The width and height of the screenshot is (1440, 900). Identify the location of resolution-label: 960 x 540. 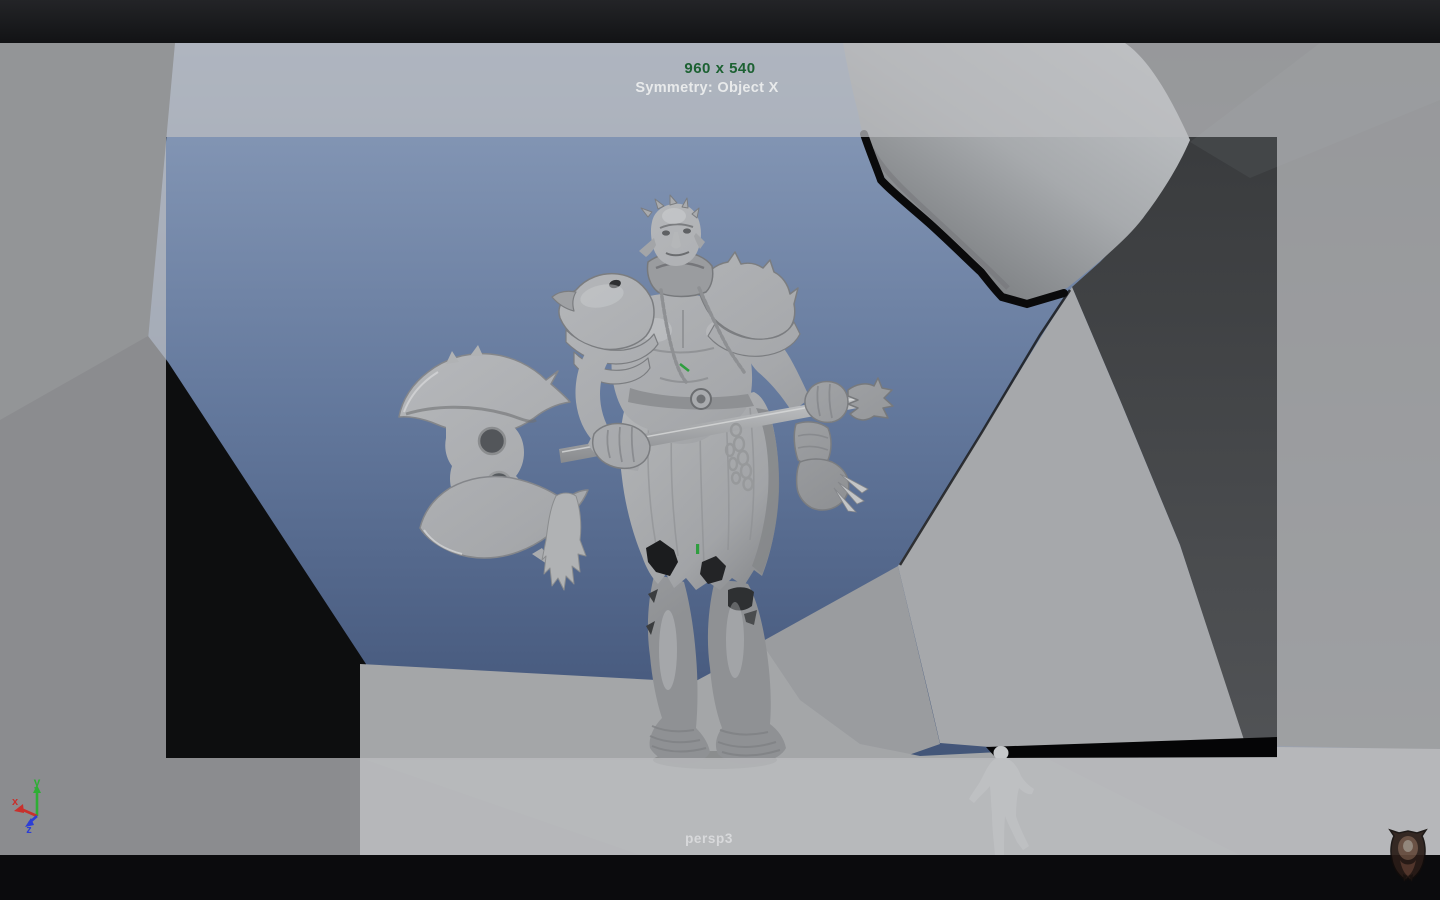
(719, 68).